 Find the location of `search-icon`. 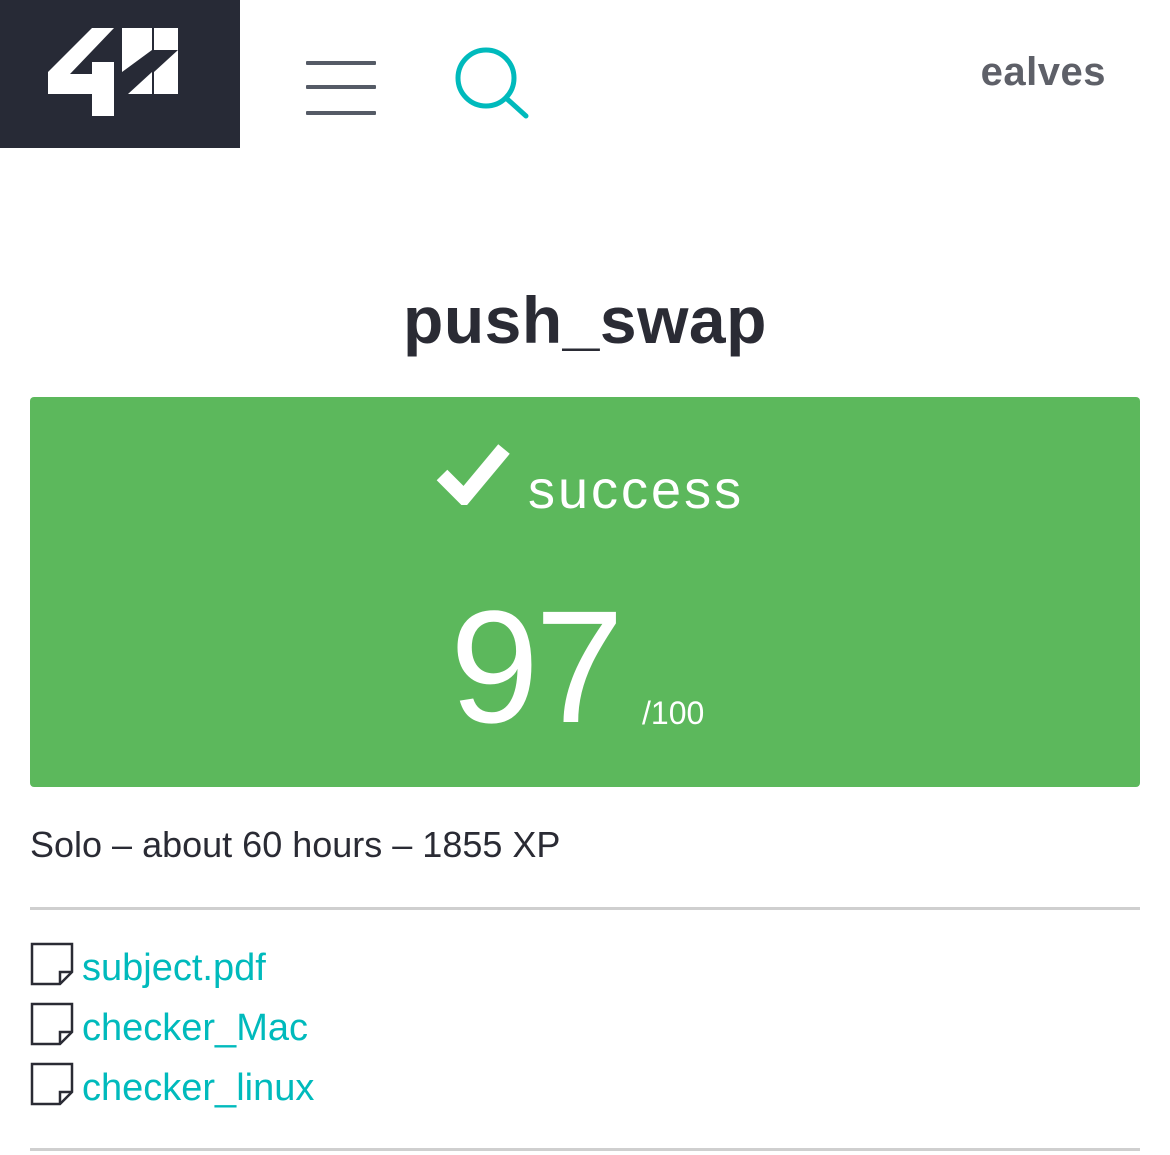

search-icon is located at coordinates (492, 83).